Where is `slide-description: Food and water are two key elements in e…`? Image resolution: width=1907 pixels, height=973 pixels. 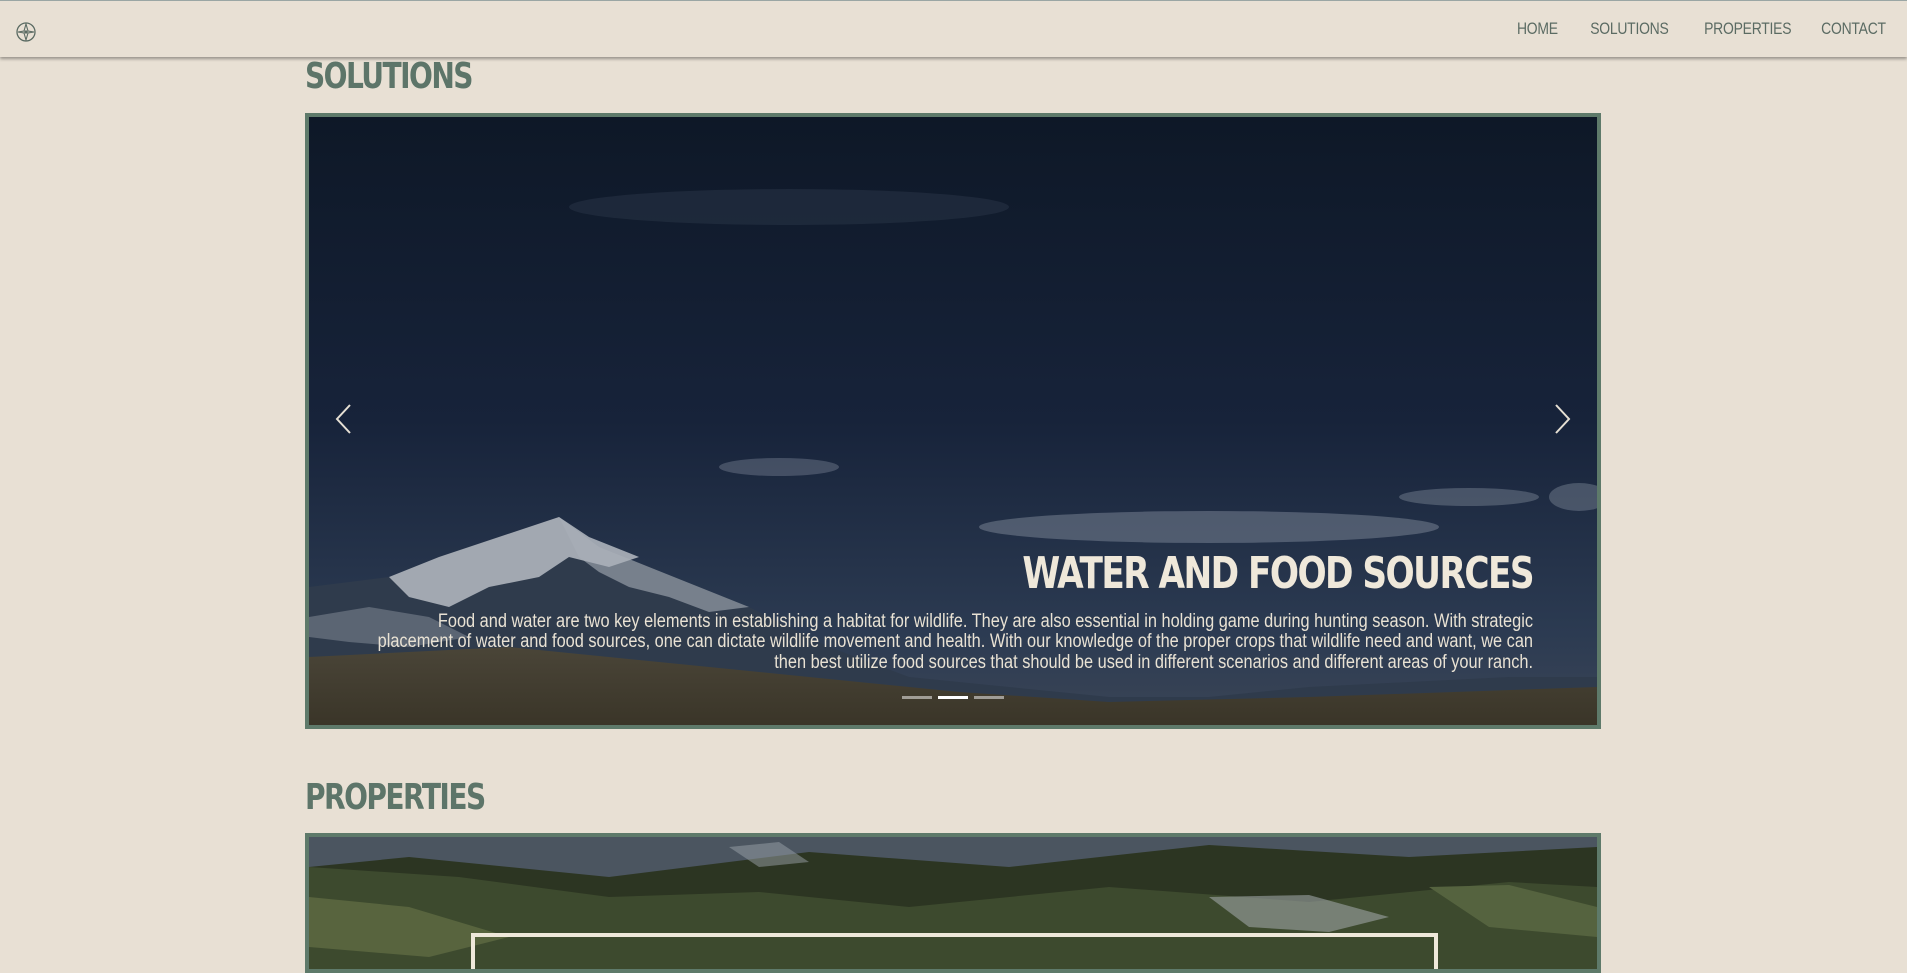 slide-description: Food and water are two key elements in e… is located at coordinates (955, 641).